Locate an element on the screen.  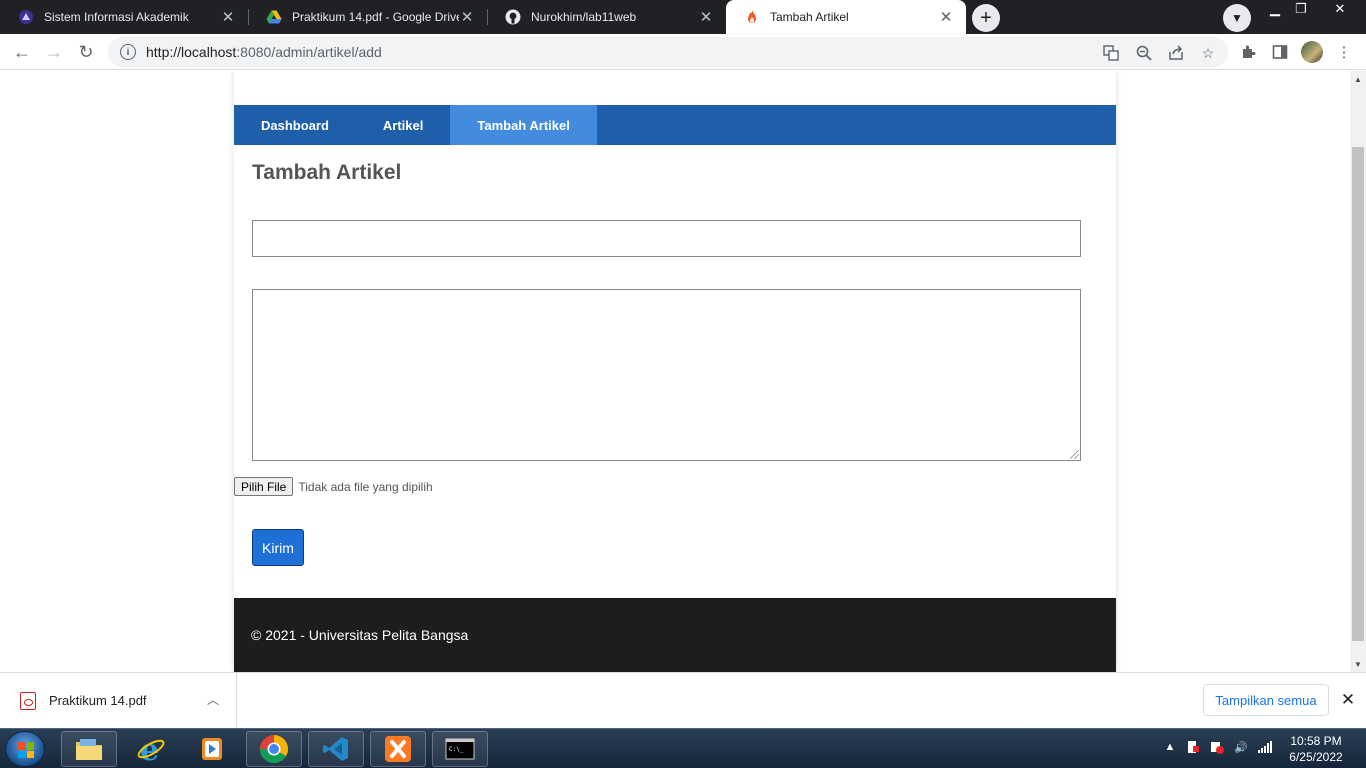
scrollbar-thumb is located at coordinates (1358, 394).